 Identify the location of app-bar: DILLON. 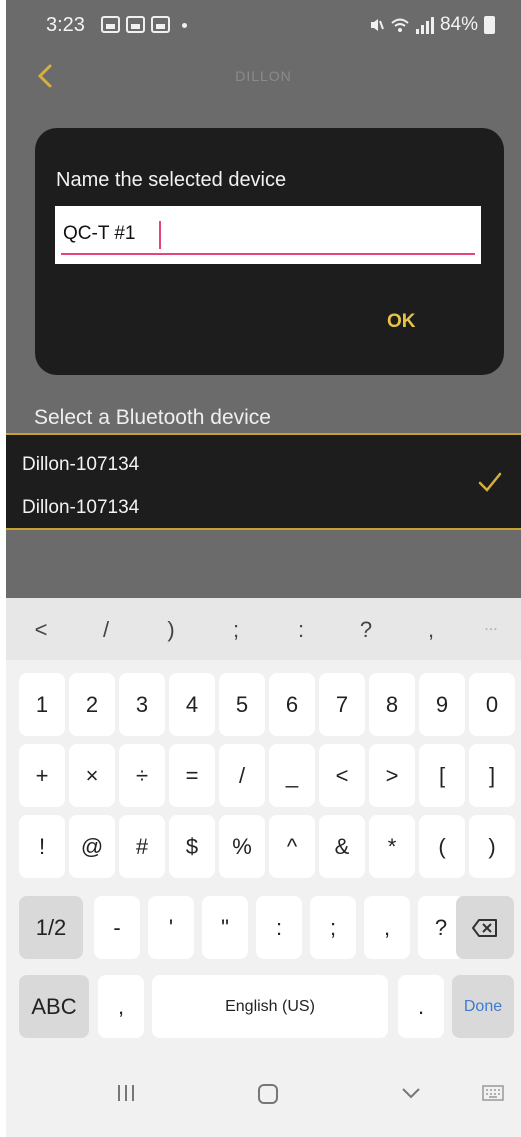
(263, 77).